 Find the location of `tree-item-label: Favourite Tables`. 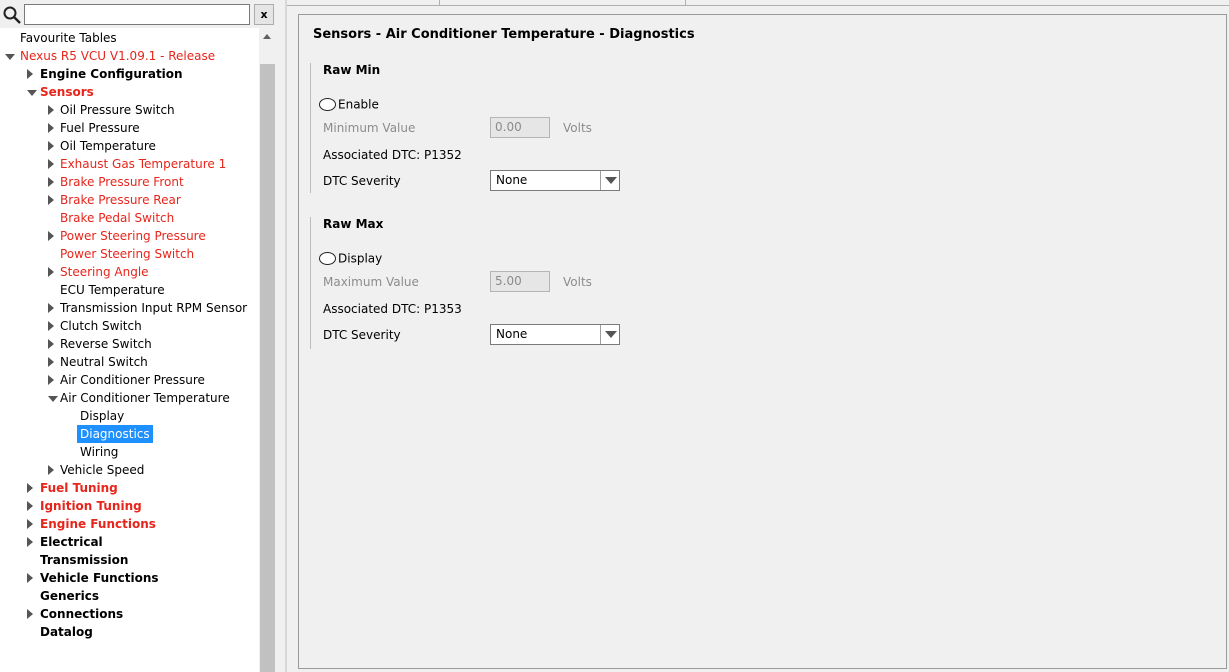

tree-item-label: Favourite Tables is located at coordinates (68, 38).